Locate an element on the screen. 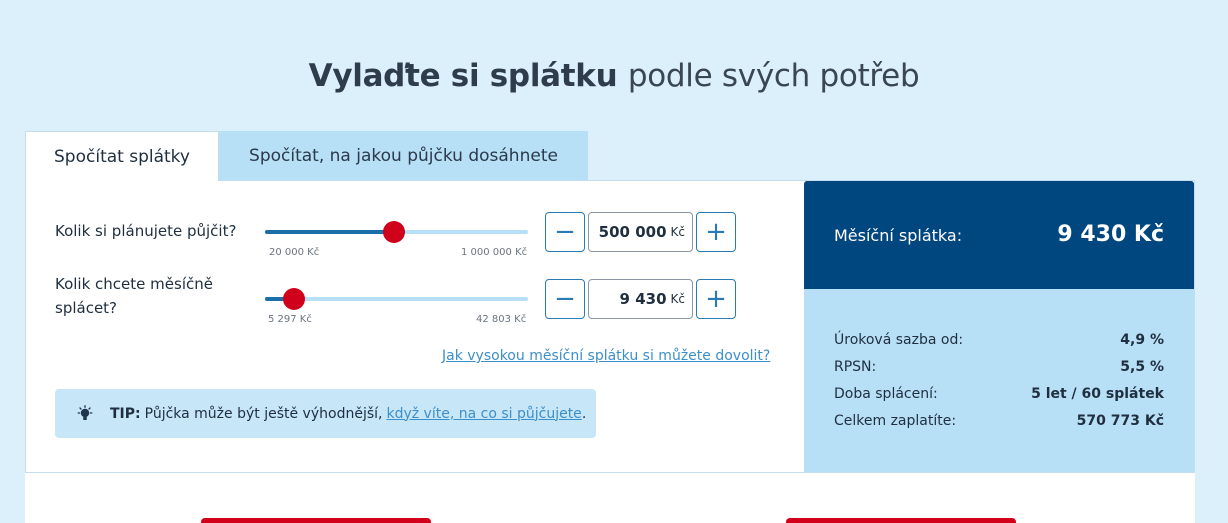 The width and height of the screenshot is (1228, 523). tip-end: . is located at coordinates (584, 413).